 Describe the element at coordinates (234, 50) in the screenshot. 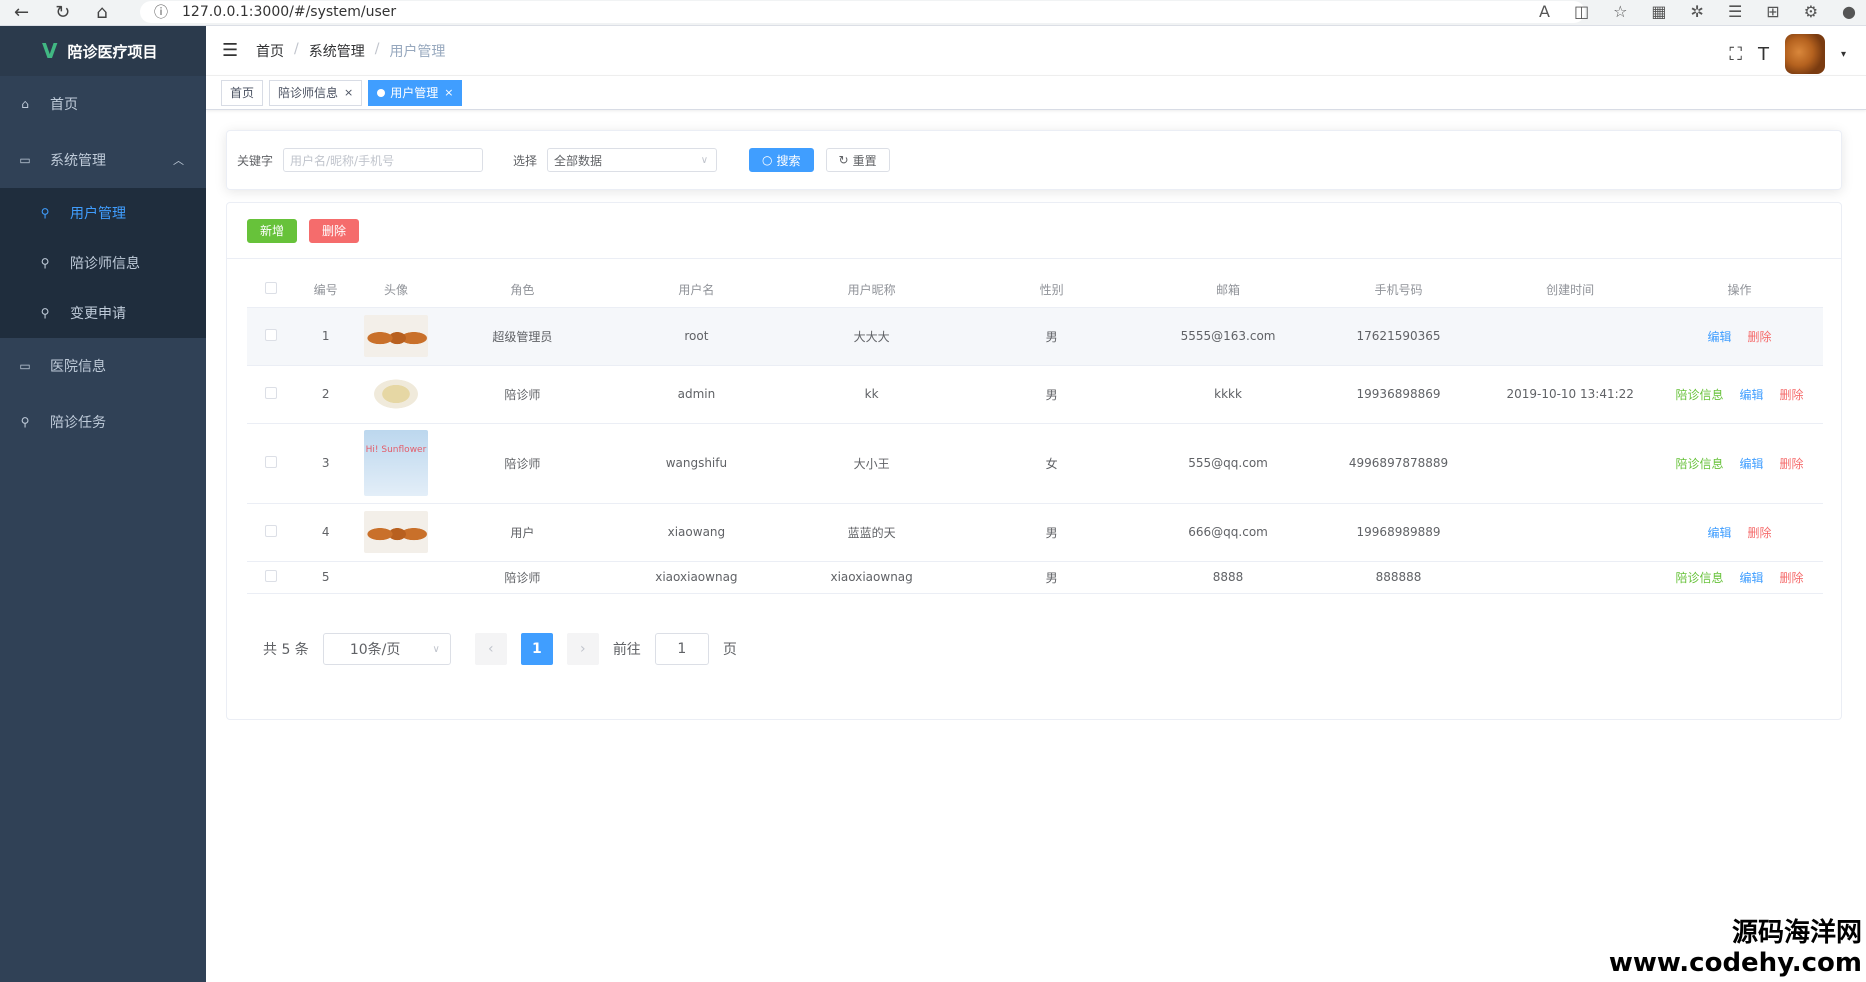

I see `hamburger-icon: ☰` at that location.